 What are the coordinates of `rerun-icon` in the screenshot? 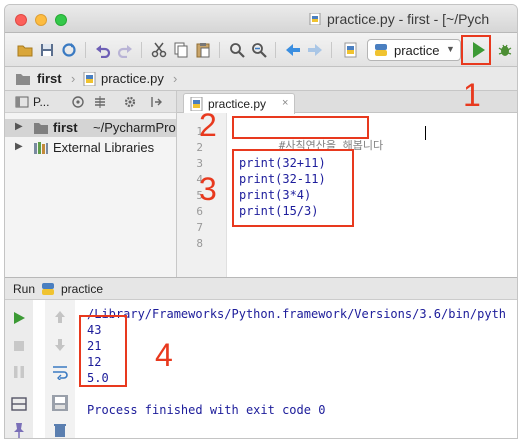 It's located at (19, 318).